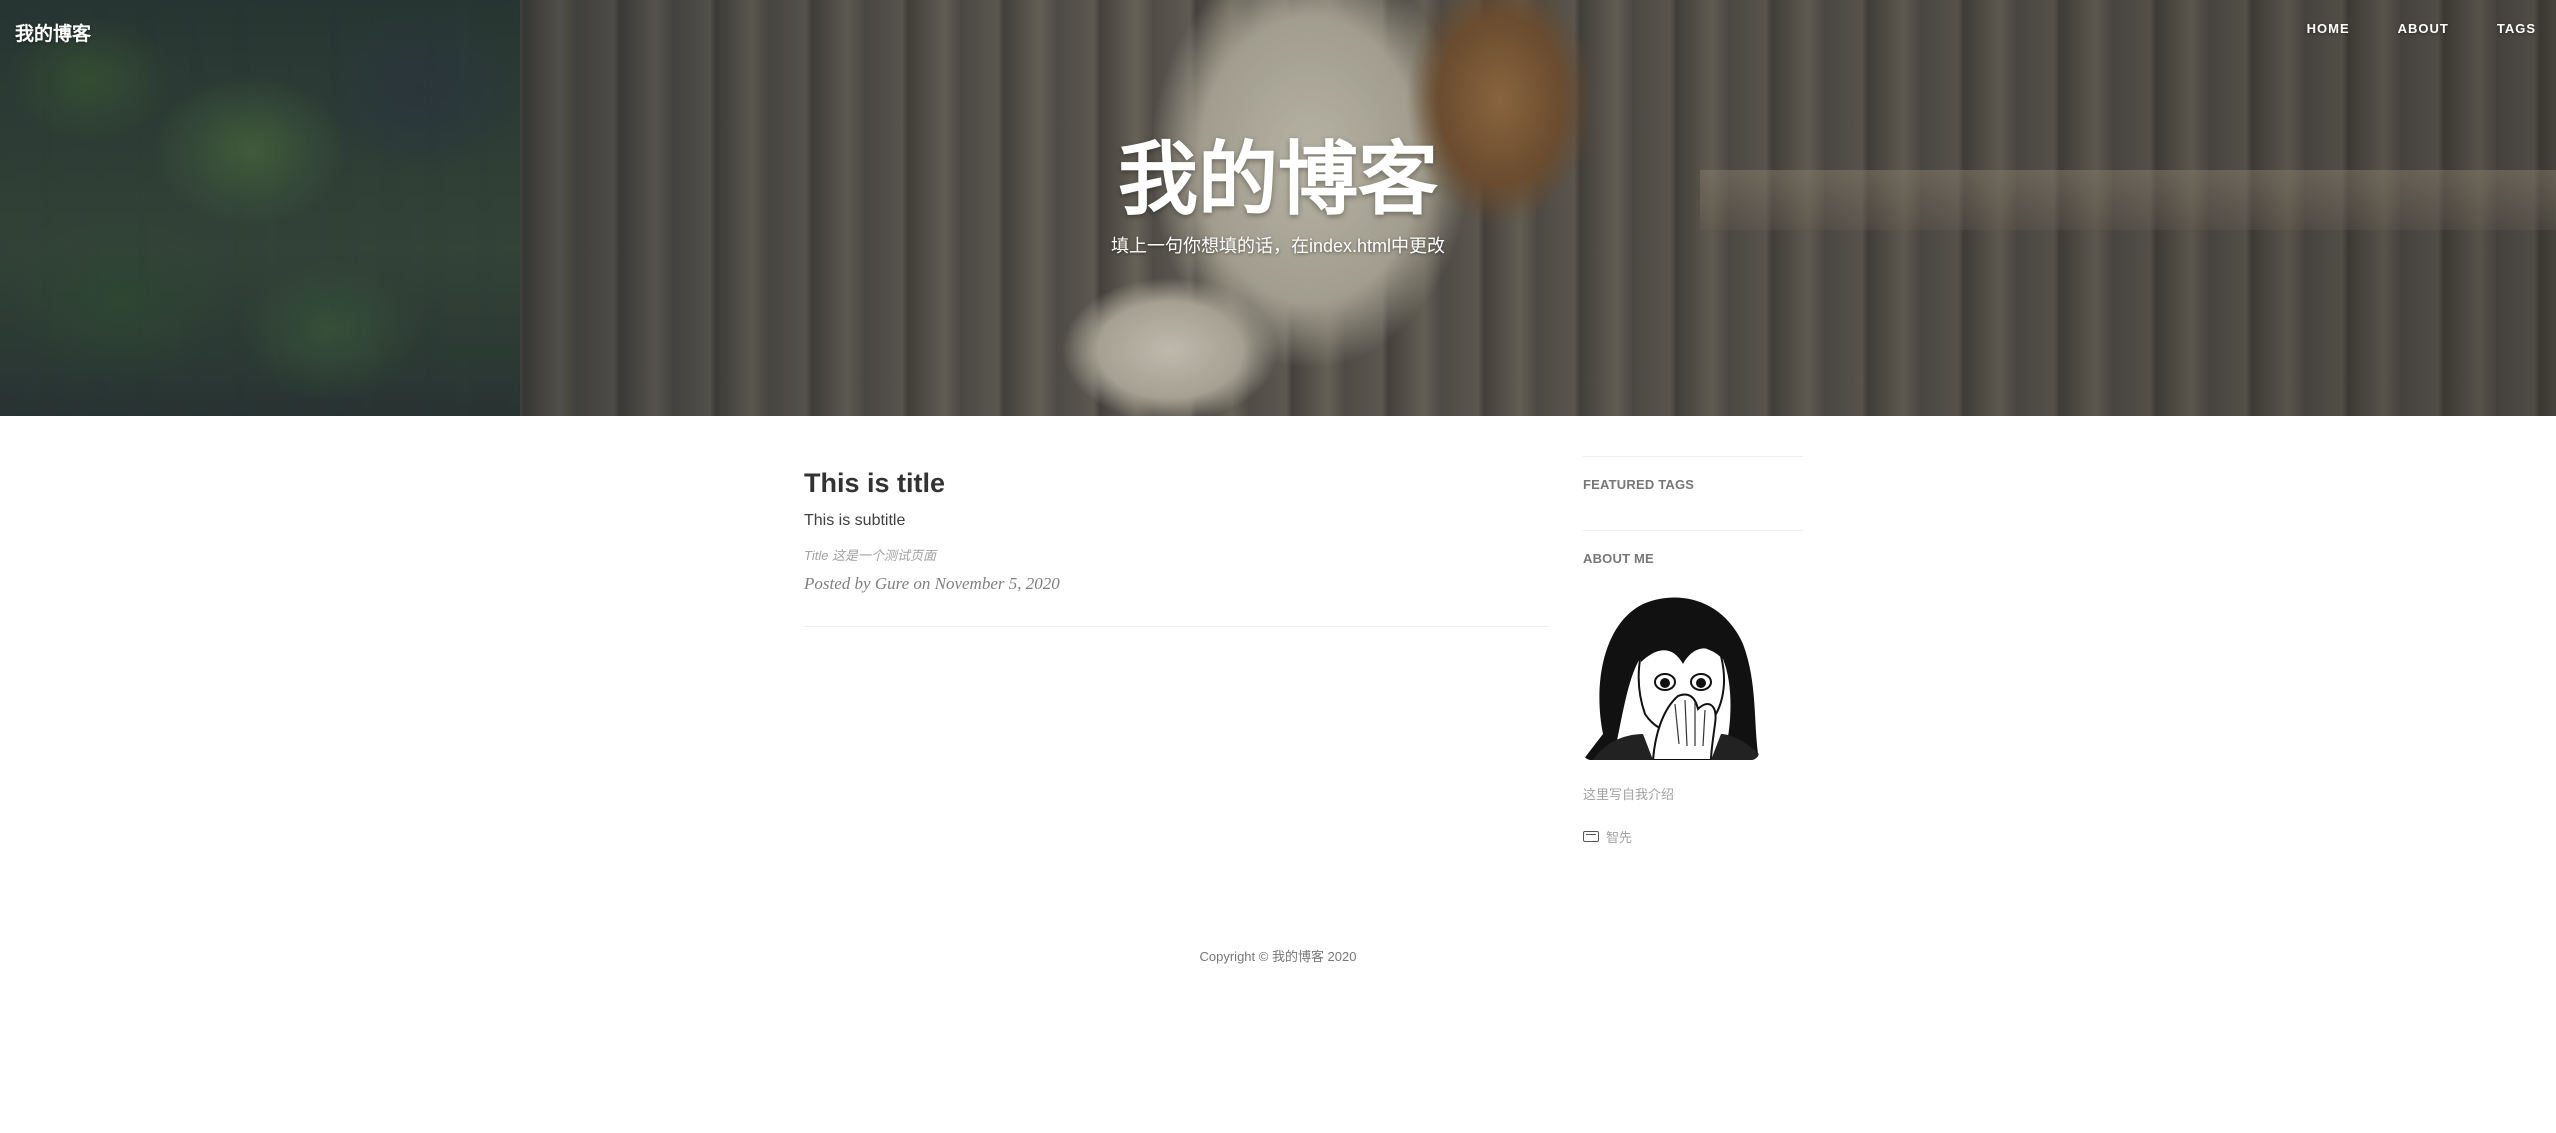 This screenshot has height=1133, width=2556. I want to click on footer: Copyright © 我的博客 2020, so click(1278, 955).